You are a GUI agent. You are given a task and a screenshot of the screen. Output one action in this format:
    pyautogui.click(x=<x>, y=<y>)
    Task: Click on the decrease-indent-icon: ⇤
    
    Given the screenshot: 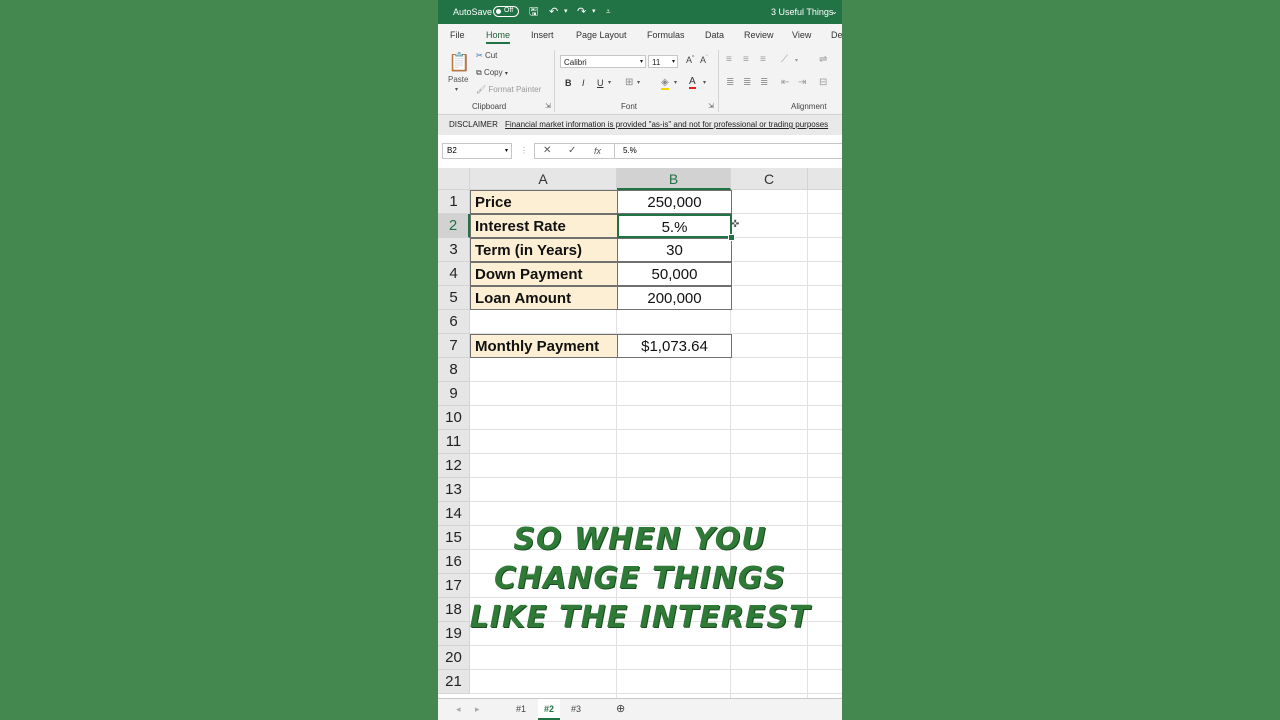 What is the action you would take?
    pyautogui.click(x=785, y=83)
    